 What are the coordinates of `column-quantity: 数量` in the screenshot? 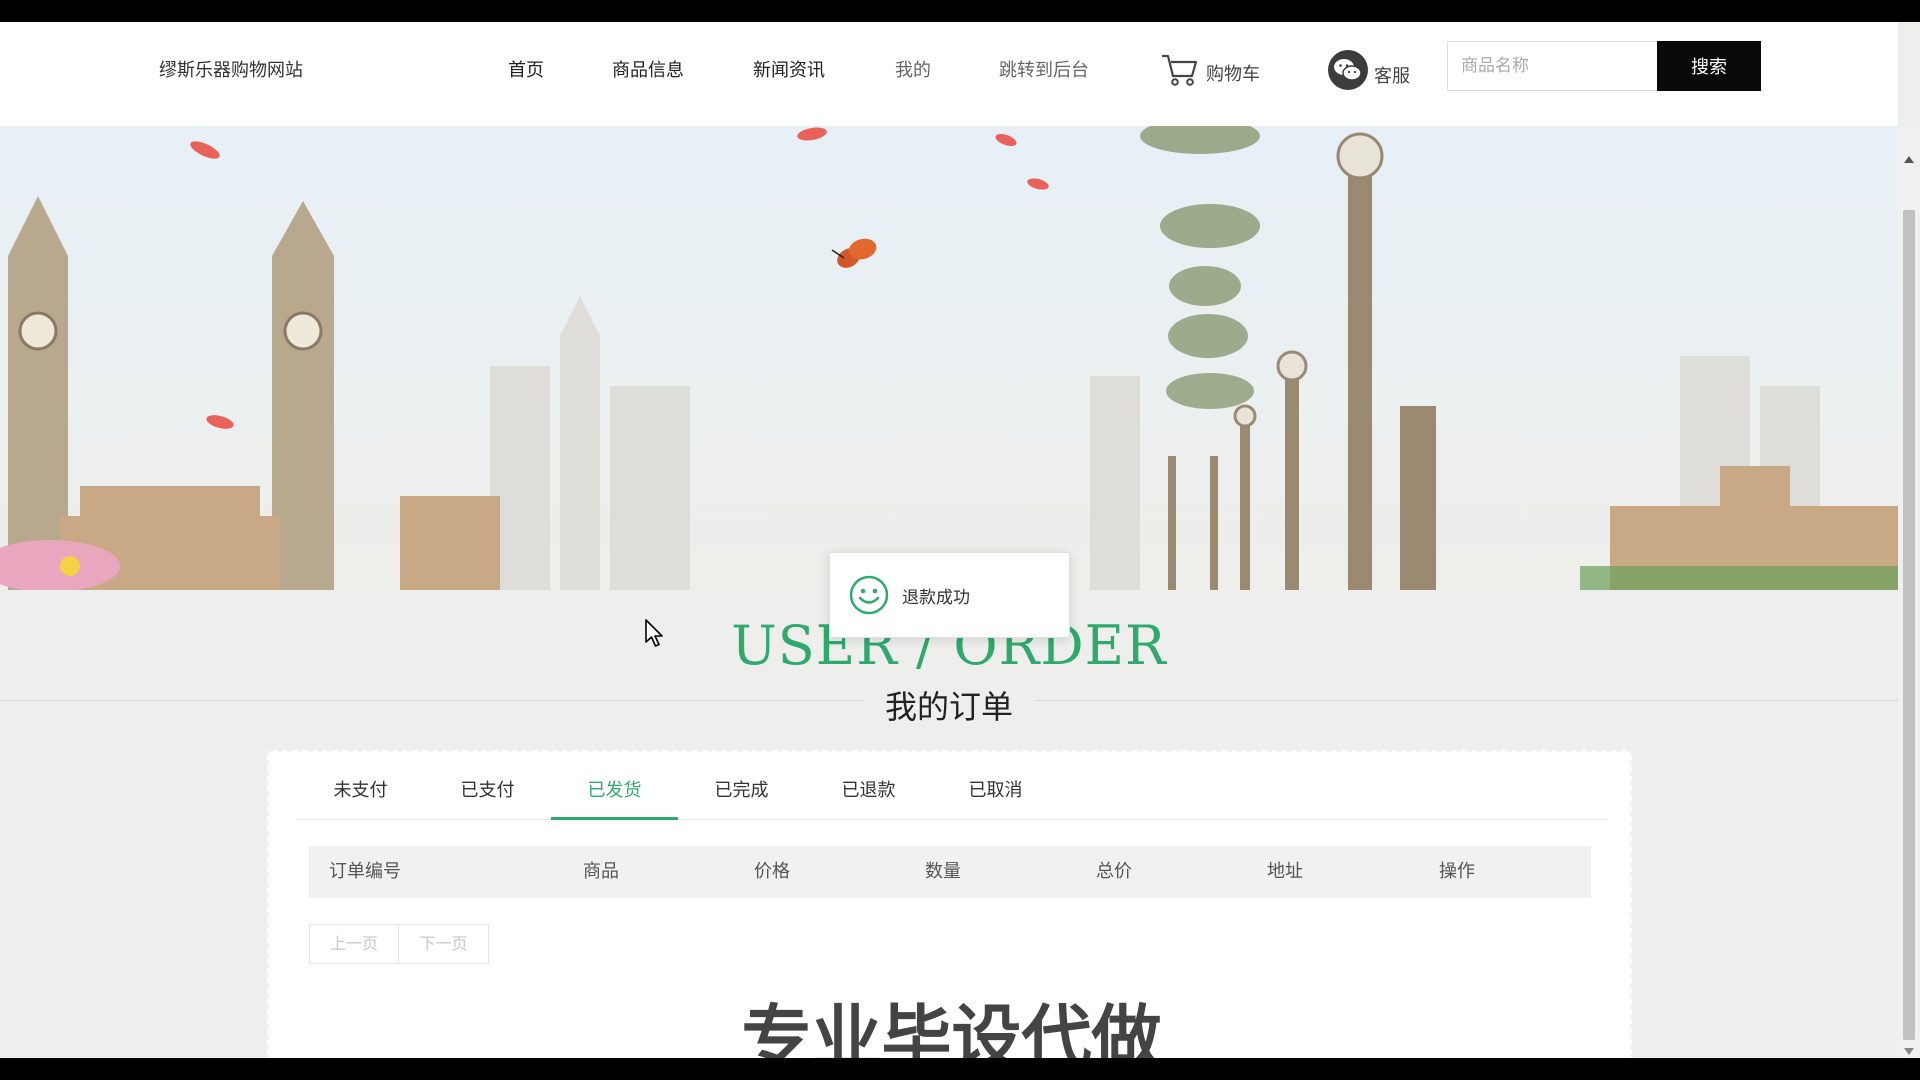 It's located at (943, 871).